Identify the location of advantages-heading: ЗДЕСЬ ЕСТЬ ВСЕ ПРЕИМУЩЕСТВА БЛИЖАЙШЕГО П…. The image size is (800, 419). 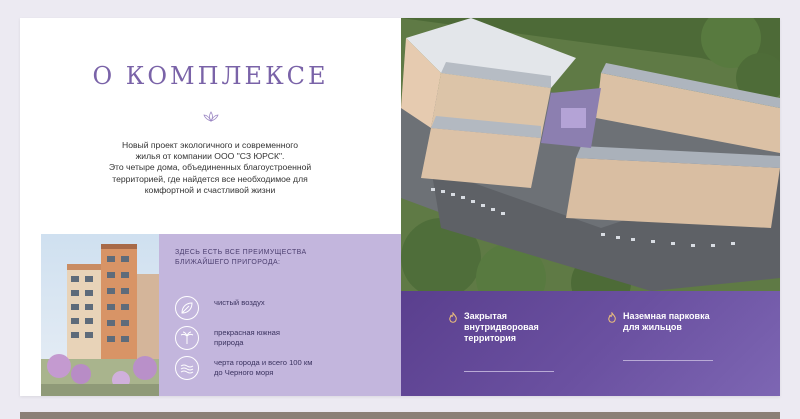
(280, 258).